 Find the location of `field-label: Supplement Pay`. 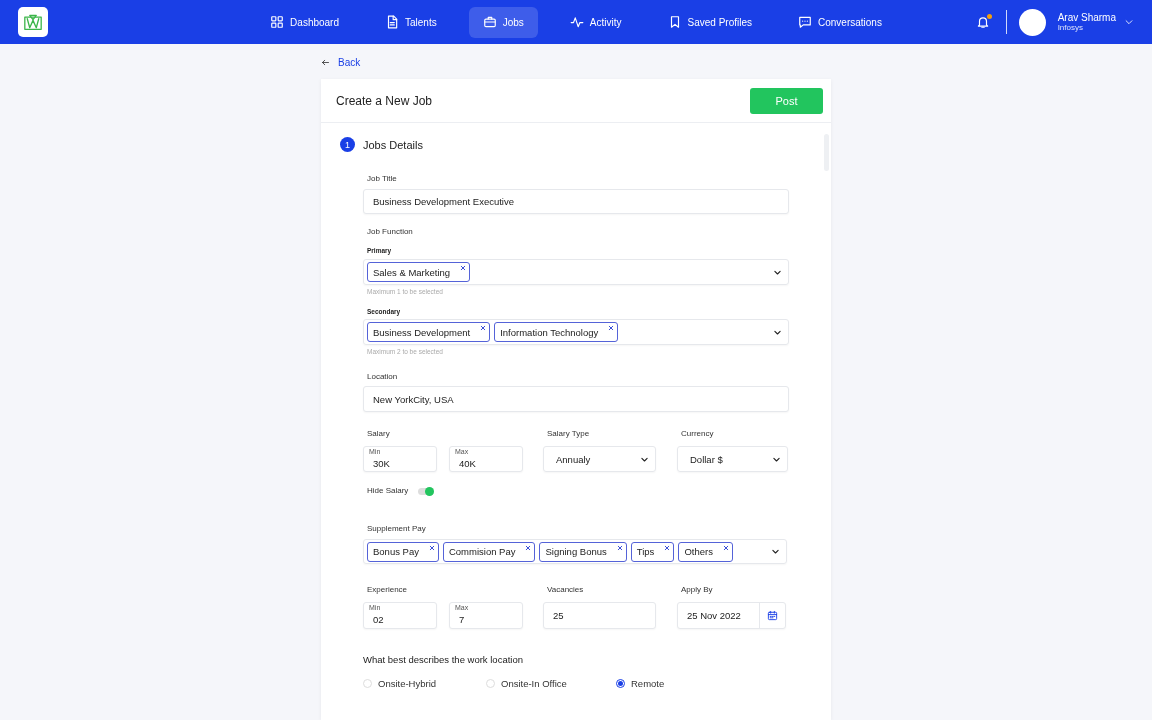

field-label: Supplement Pay is located at coordinates (396, 529).